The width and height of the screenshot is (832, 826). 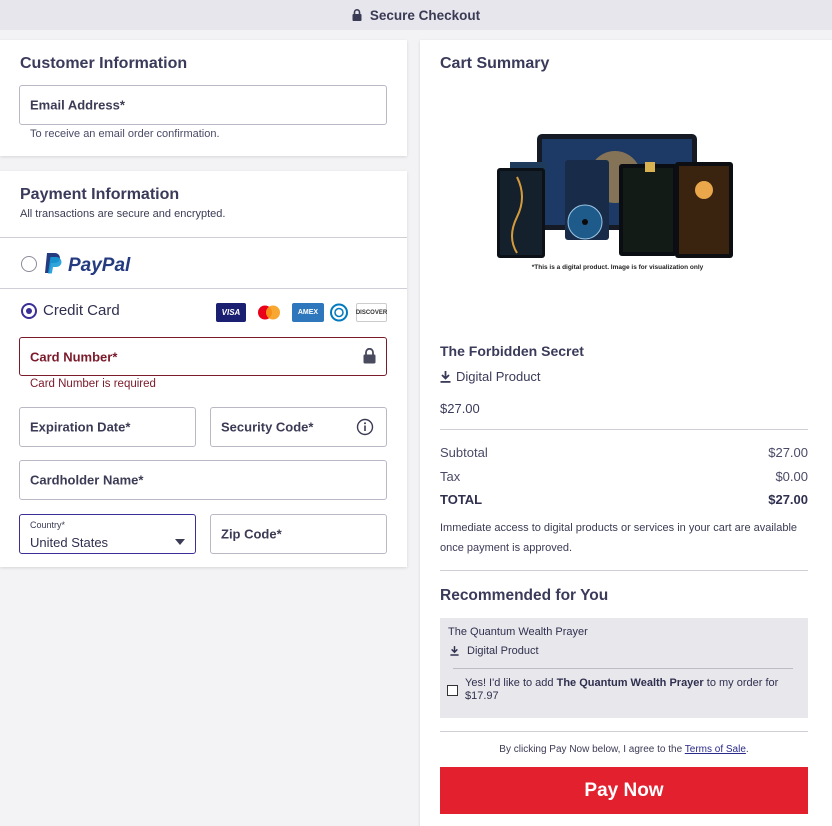 What do you see at coordinates (450, 476) in the screenshot?
I see `tax-label: Tax` at bounding box center [450, 476].